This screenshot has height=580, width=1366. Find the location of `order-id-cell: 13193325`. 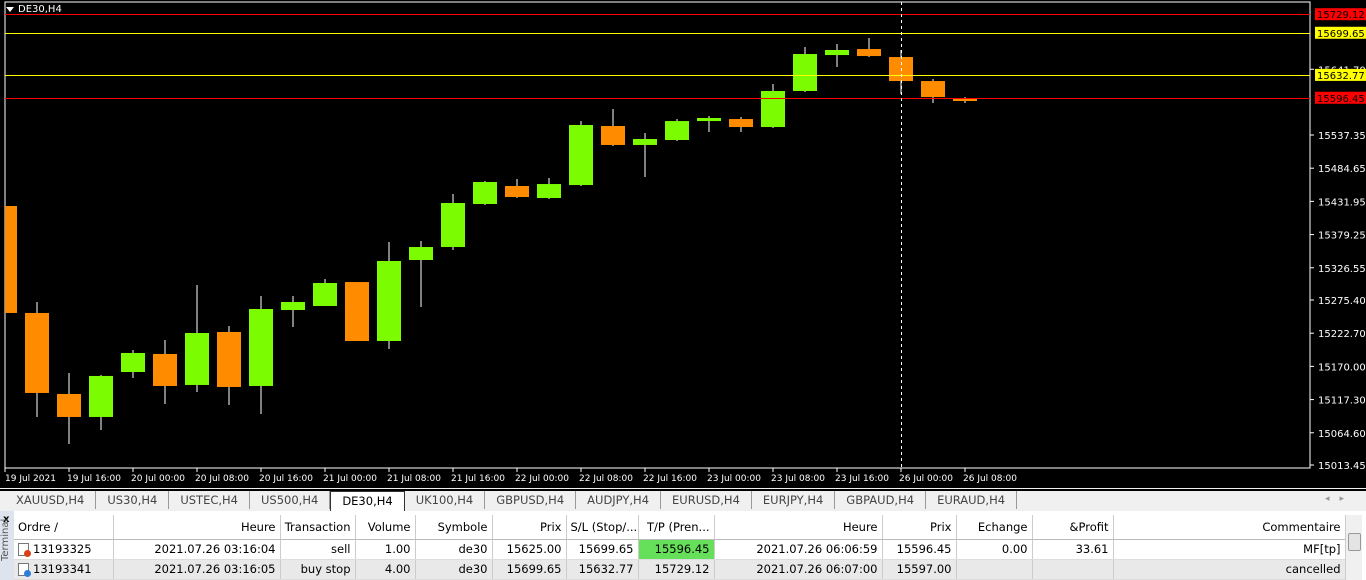

order-id-cell: 13193325 is located at coordinates (64, 549).